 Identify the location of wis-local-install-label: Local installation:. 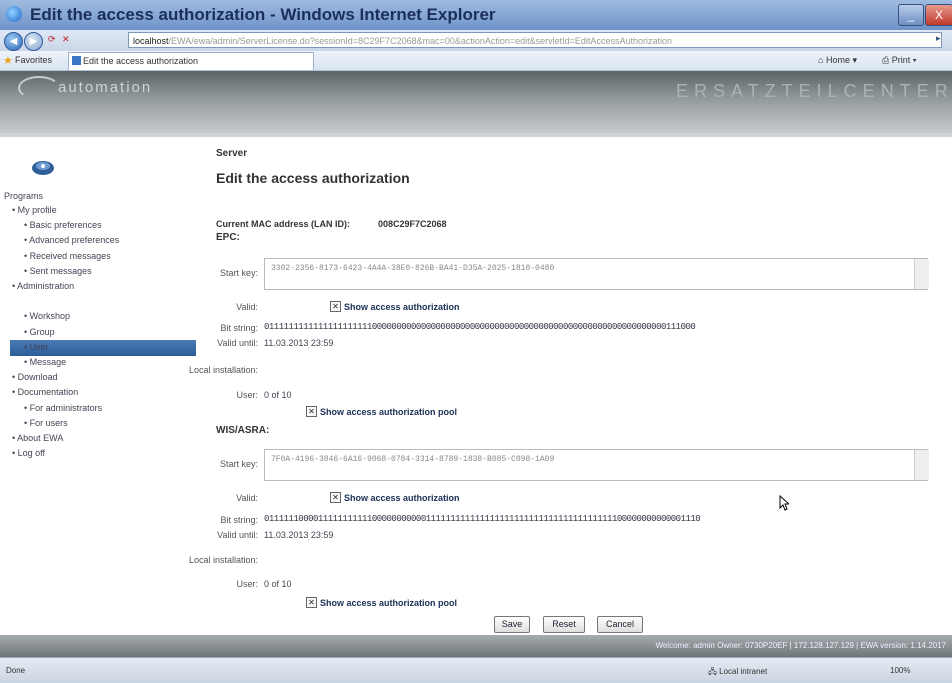
(223, 560).